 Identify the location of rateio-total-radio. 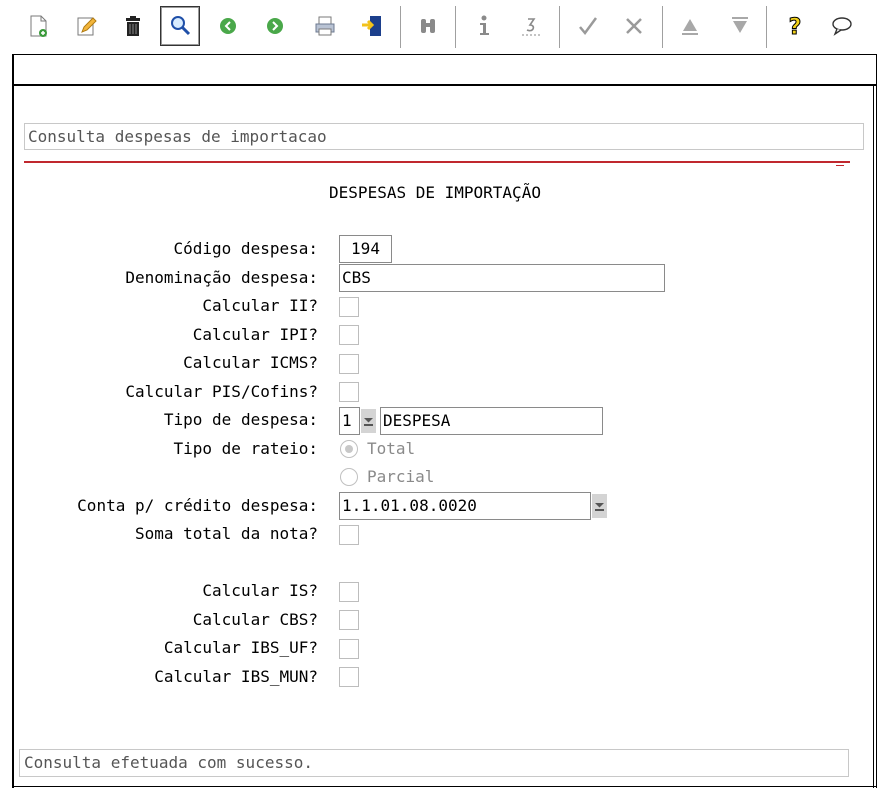
(349, 449).